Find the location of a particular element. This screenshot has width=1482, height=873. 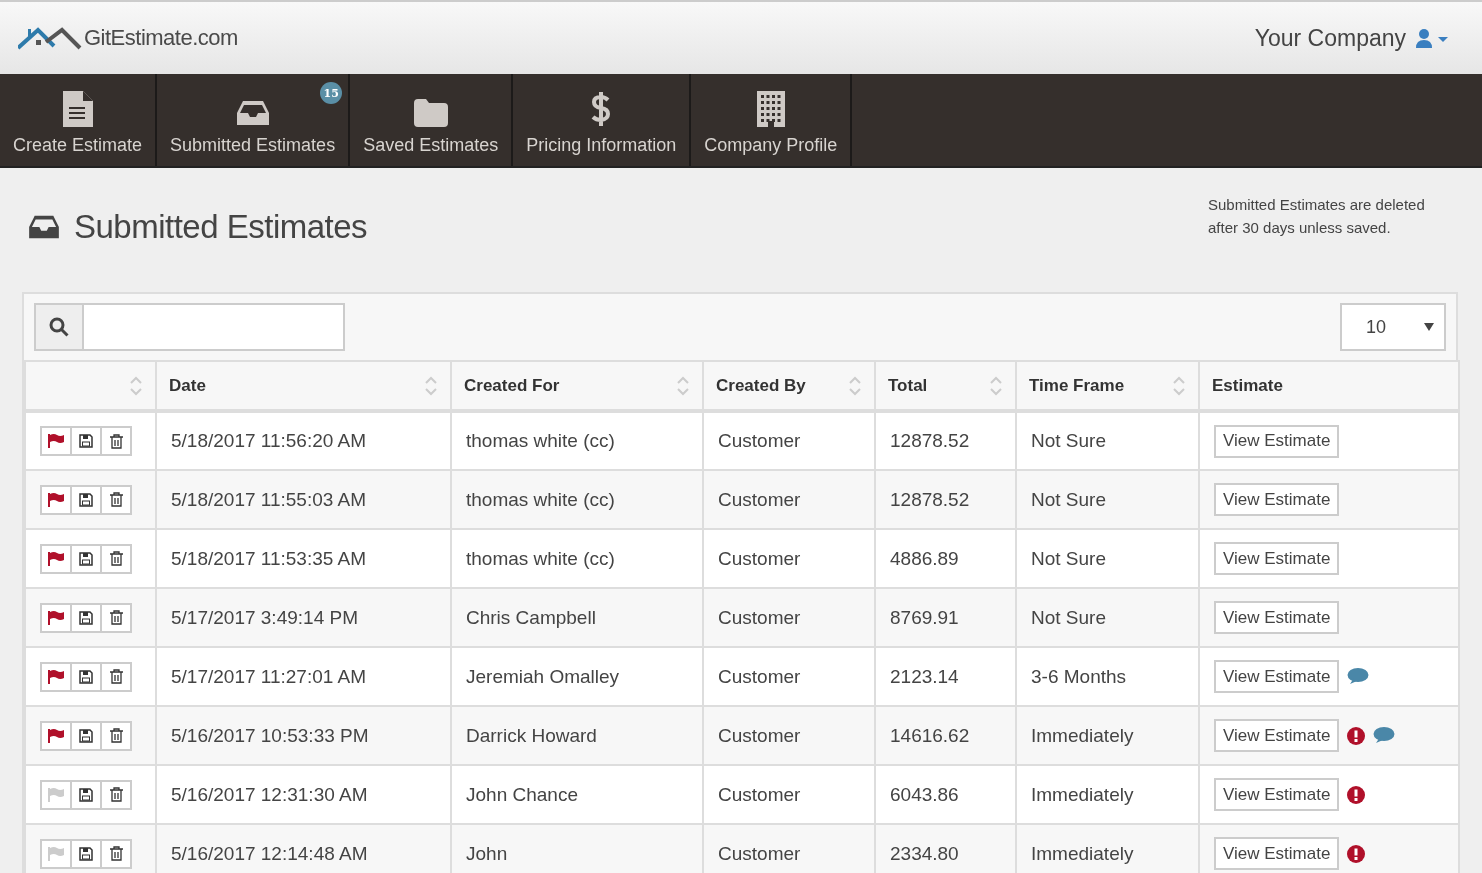

search-button is located at coordinates (60, 327).